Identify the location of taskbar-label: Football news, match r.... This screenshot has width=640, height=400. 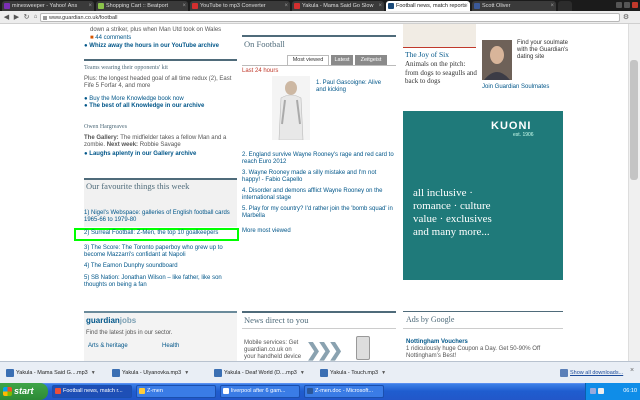
(93, 391).